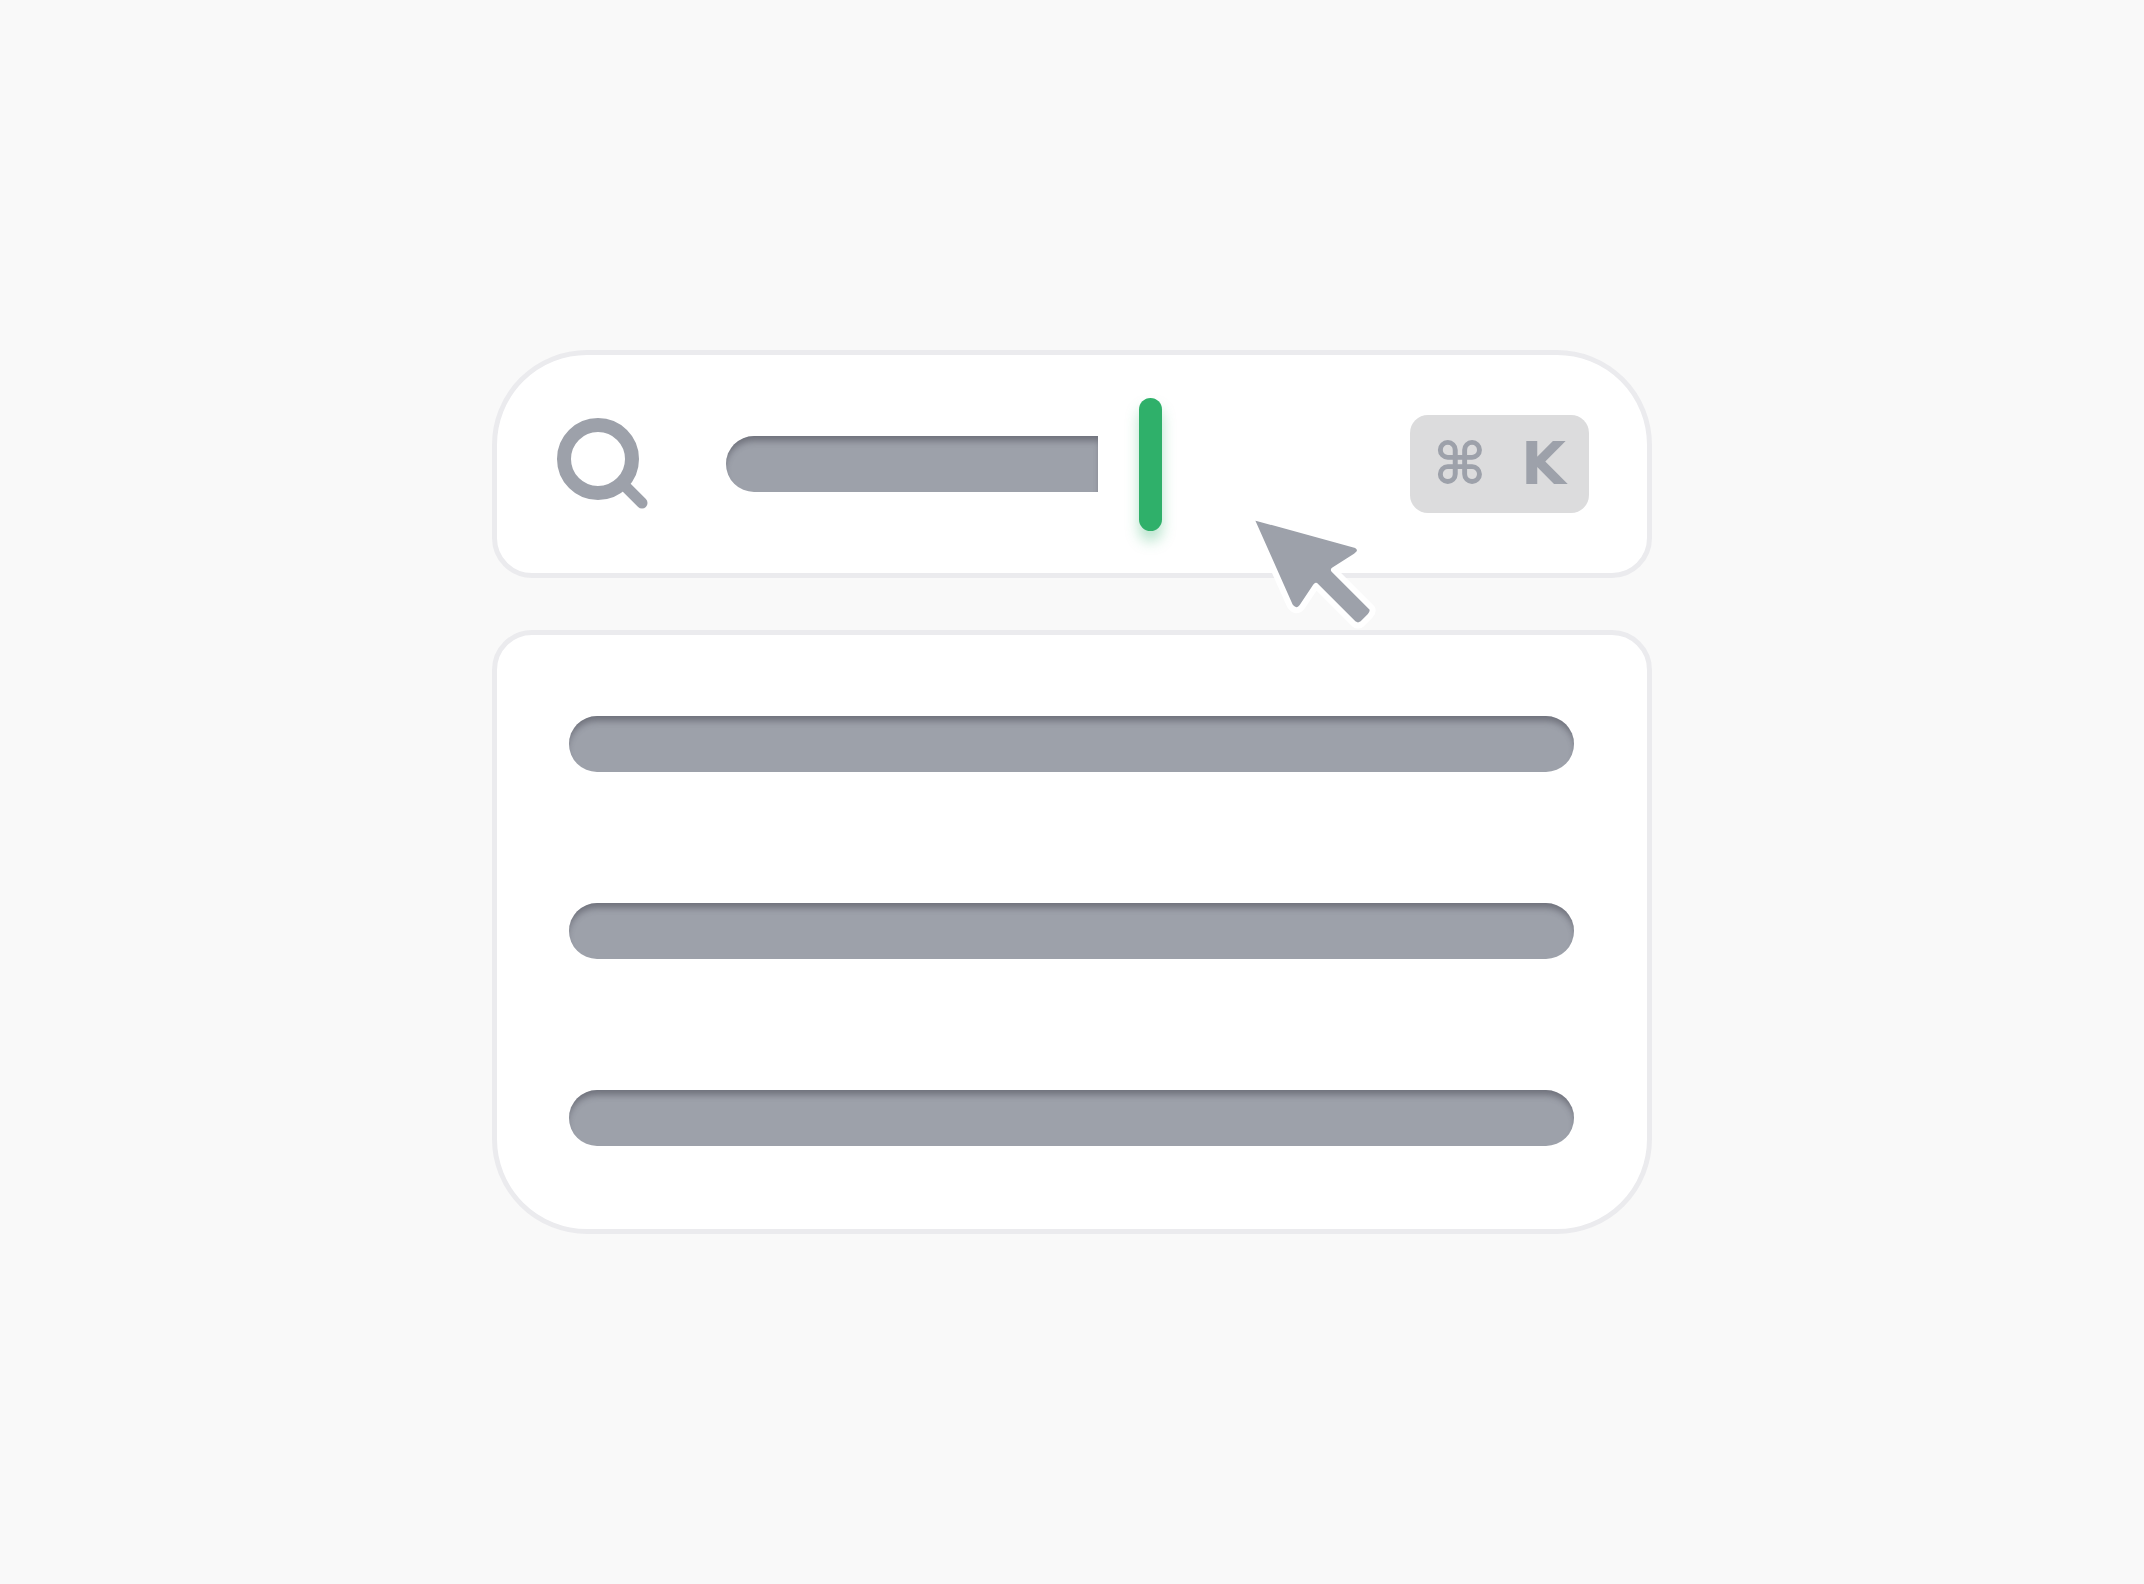 The image size is (2144, 1584). Describe the element at coordinates (1543, 464) in the screenshot. I see `shortcut-key: K` at that location.